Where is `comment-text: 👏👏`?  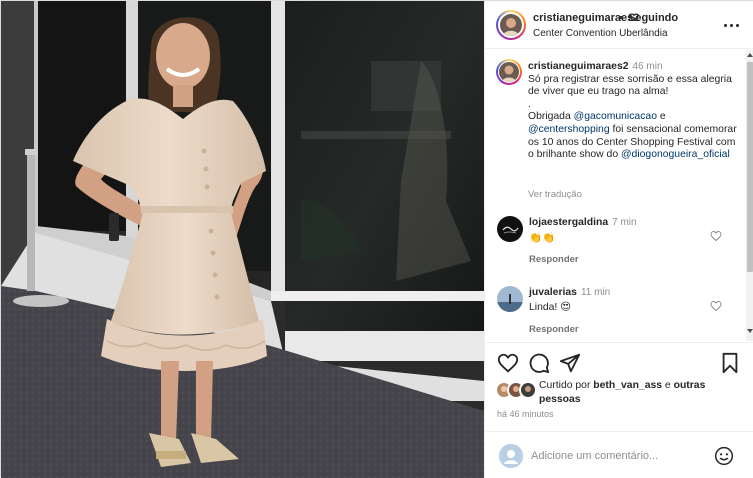 comment-text: 👏👏 is located at coordinates (542, 238).